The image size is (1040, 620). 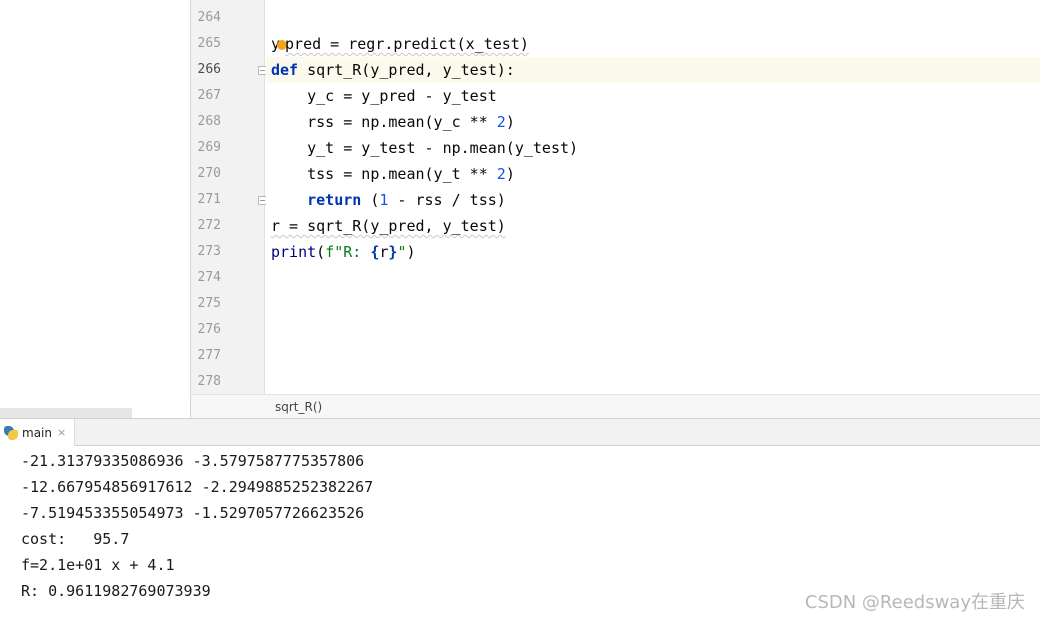 What do you see at coordinates (388, 226) in the screenshot?
I see `code-token: r = sqrt_R(y_pred, y_test)` at bounding box center [388, 226].